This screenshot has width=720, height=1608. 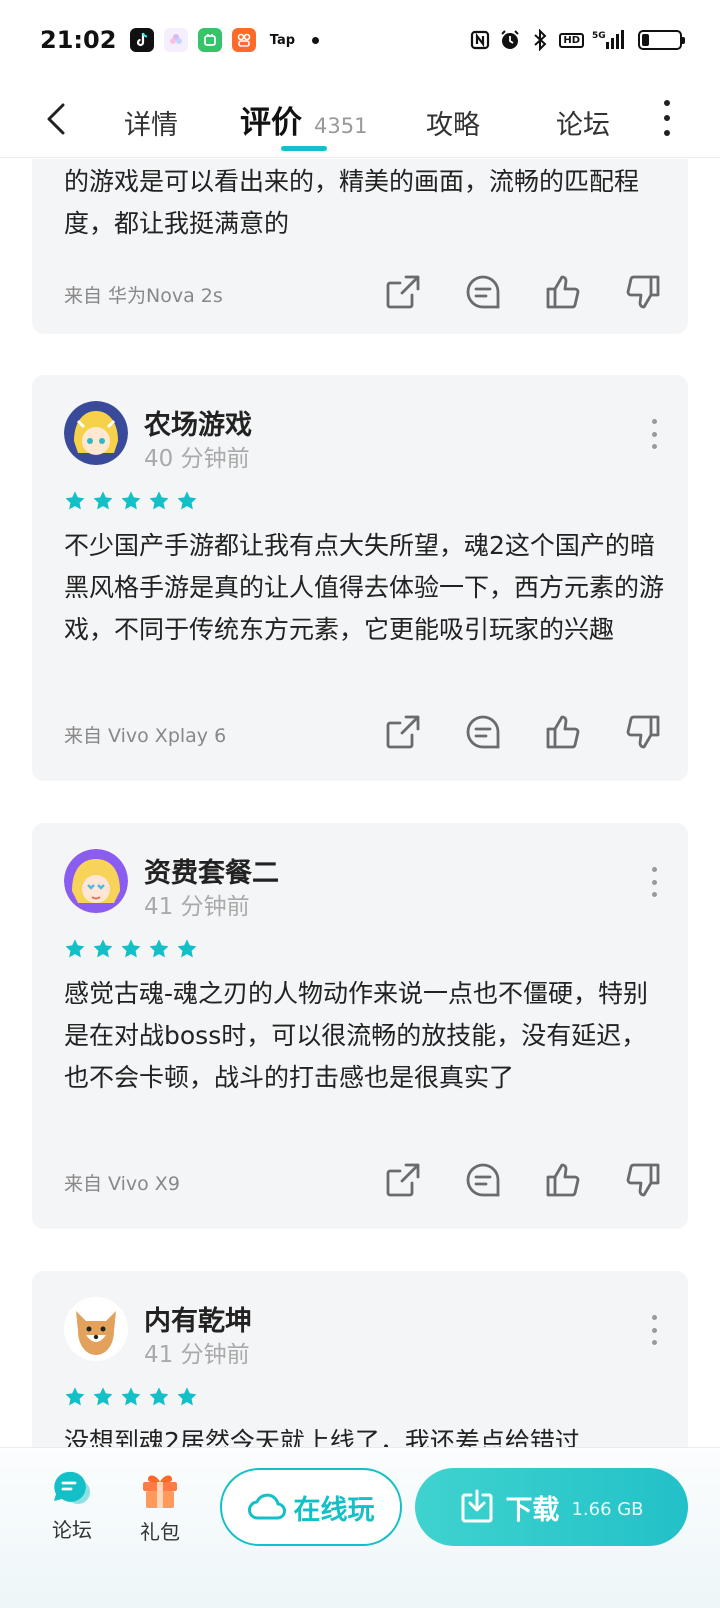 What do you see at coordinates (143, 296) in the screenshot?
I see `device-label: 来自 华为Nova 2s` at bounding box center [143, 296].